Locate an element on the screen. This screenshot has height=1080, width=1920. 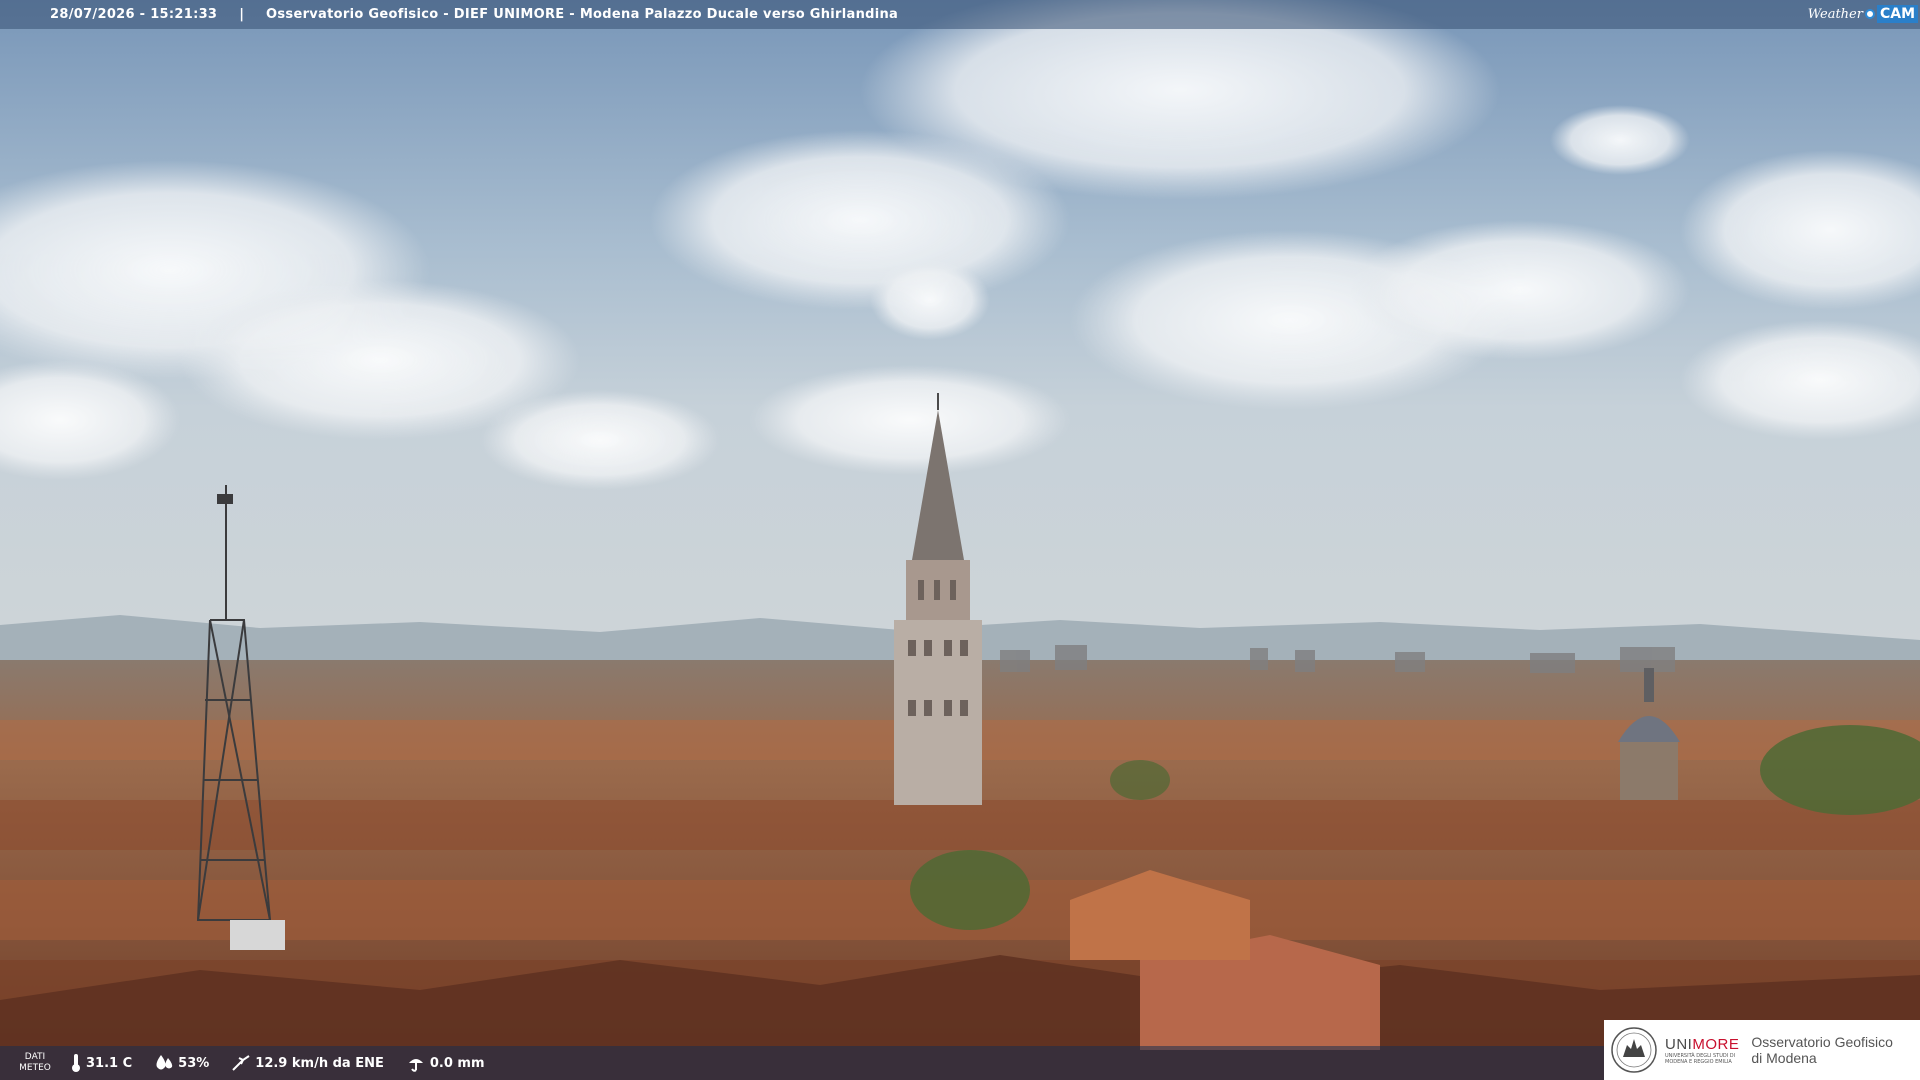
temperature-metric: 31.1 C is located at coordinates (101, 1063).